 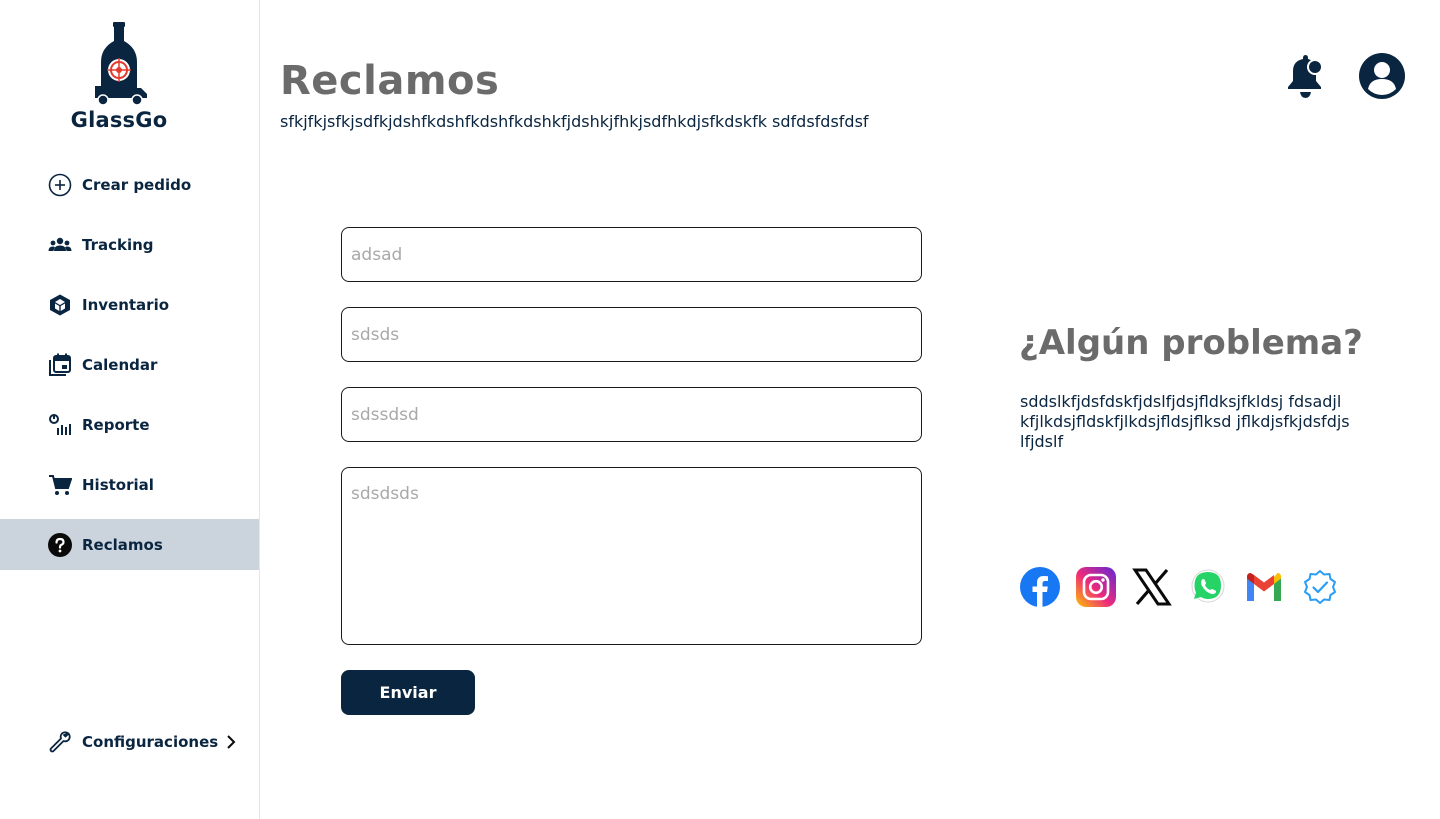 What do you see at coordinates (1040, 587) in the screenshot?
I see `facebook-icon` at bounding box center [1040, 587].